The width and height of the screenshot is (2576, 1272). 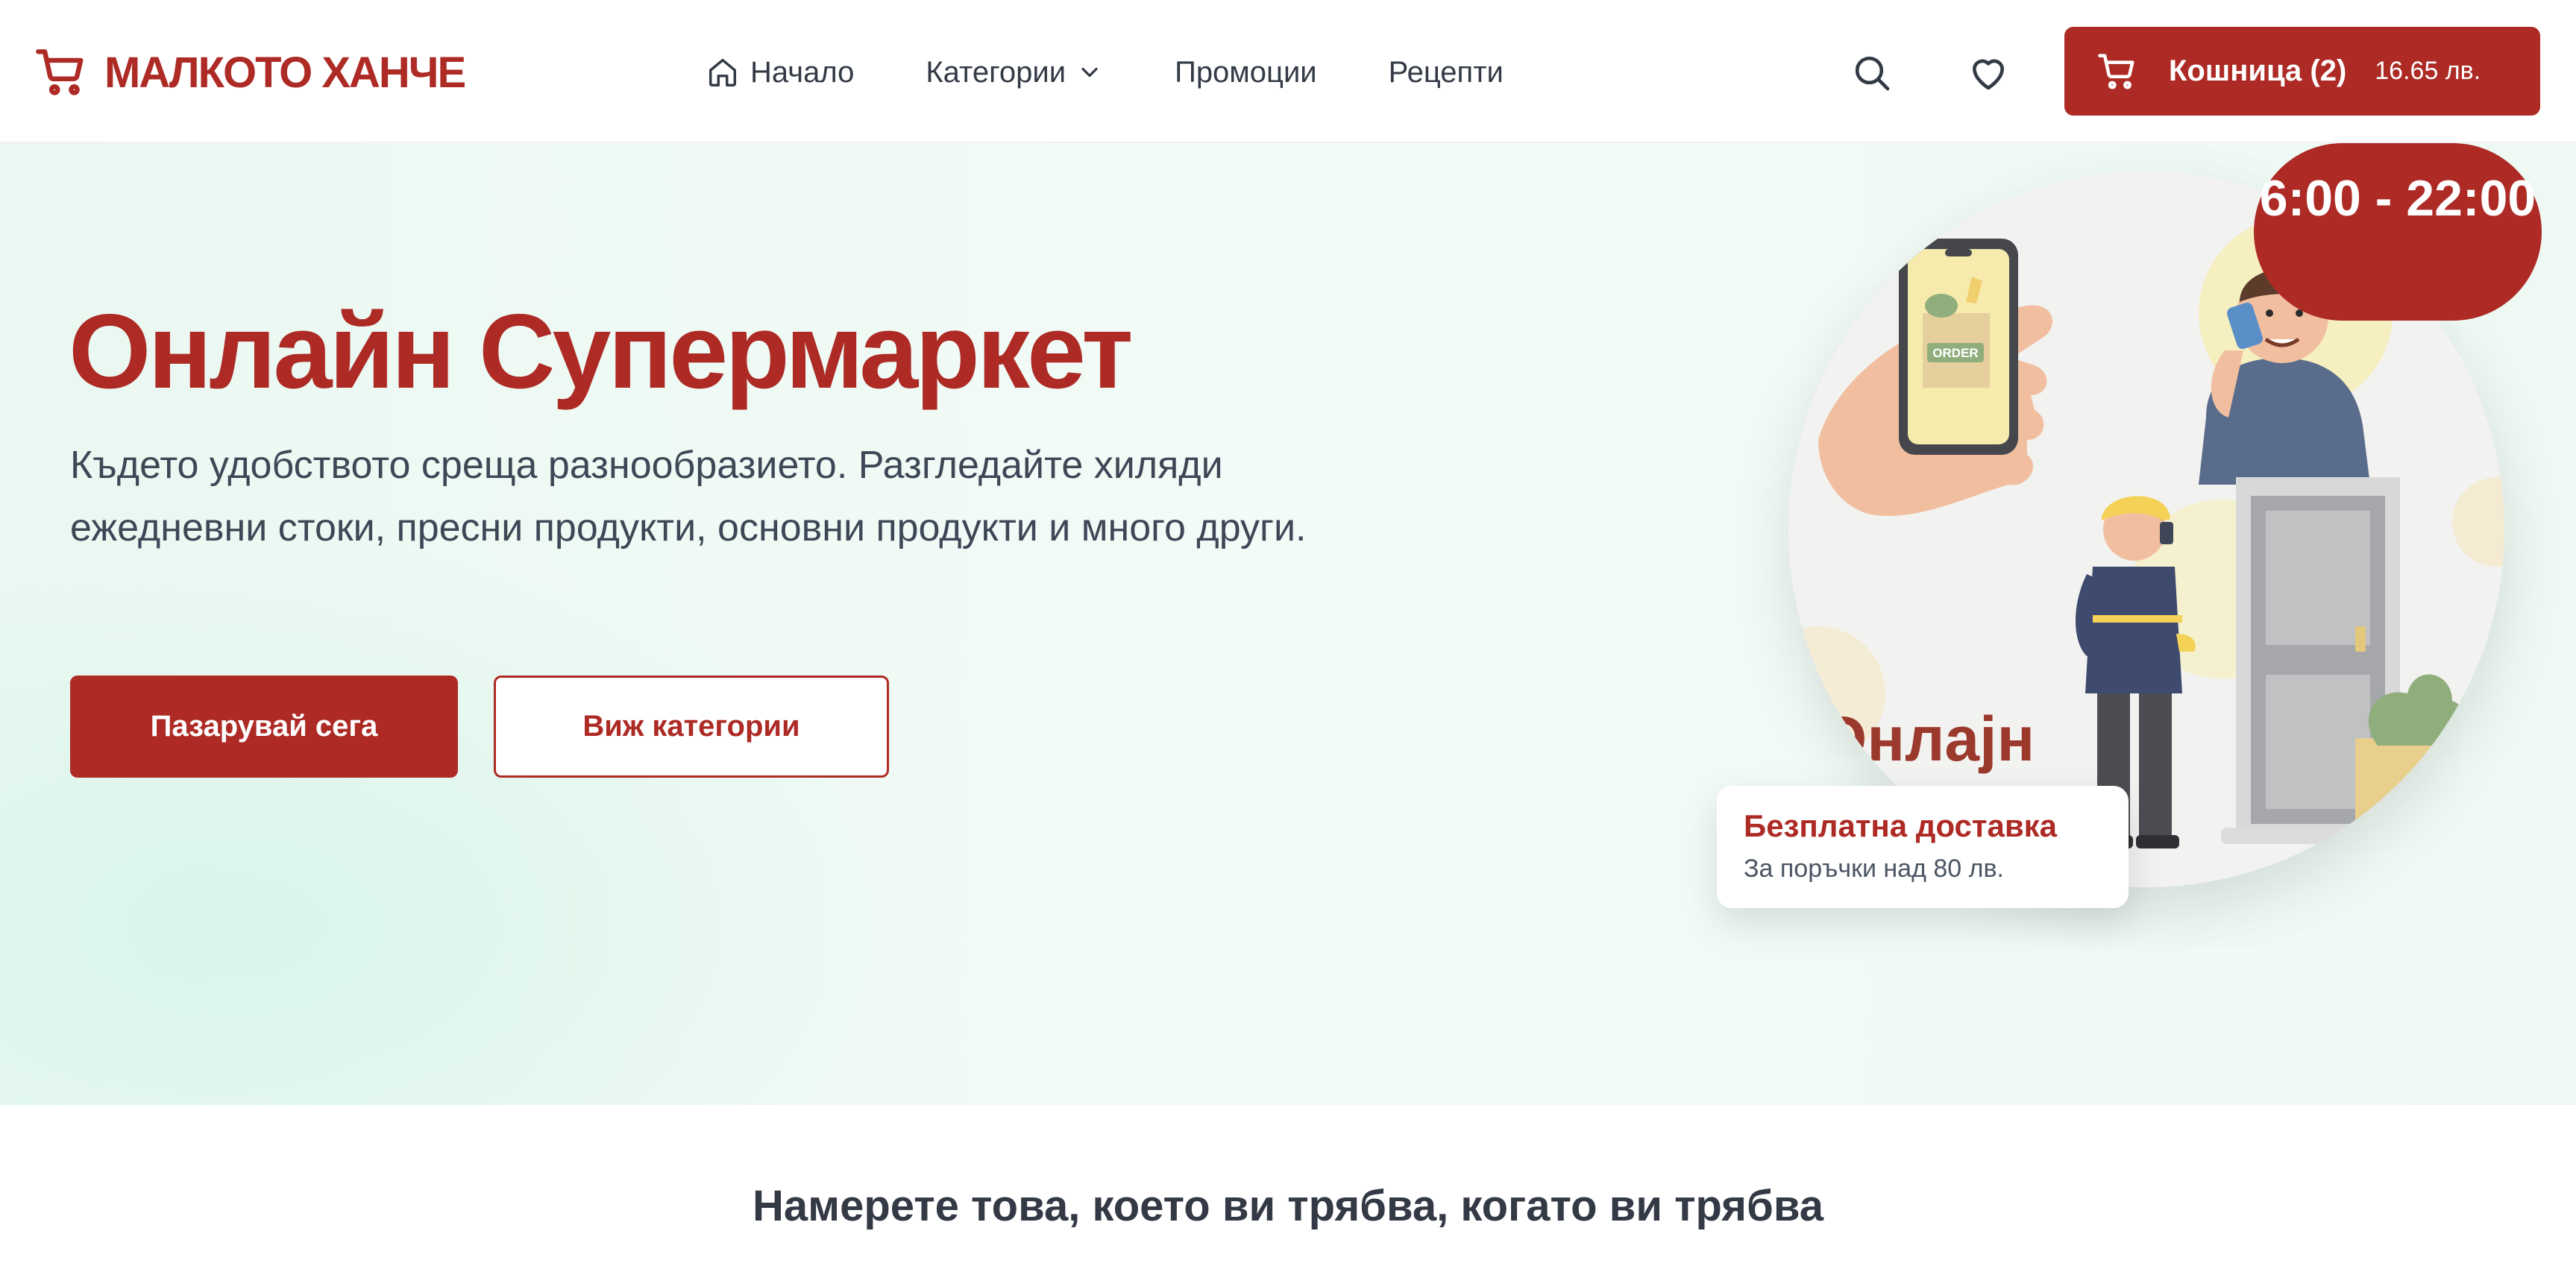 I want to click on chevron-down-icon, so click(x=1089, y=72).